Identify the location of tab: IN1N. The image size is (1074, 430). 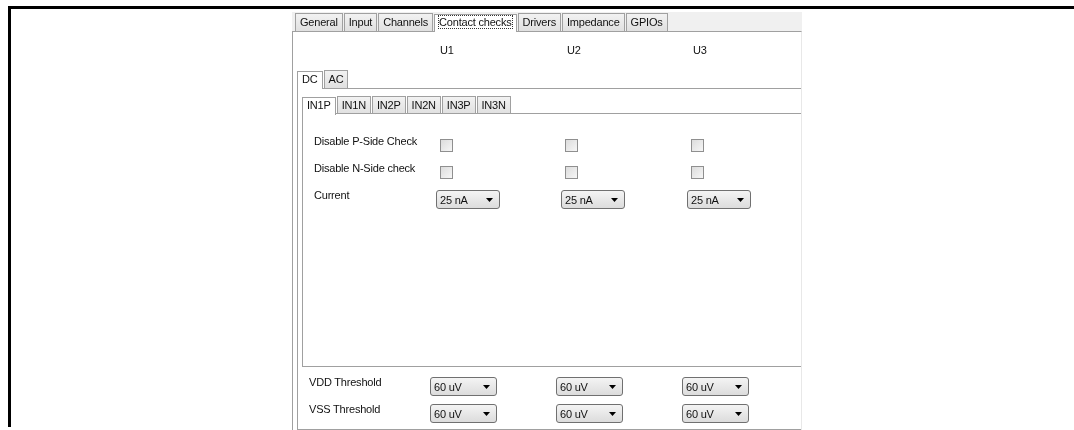
(353, 105).